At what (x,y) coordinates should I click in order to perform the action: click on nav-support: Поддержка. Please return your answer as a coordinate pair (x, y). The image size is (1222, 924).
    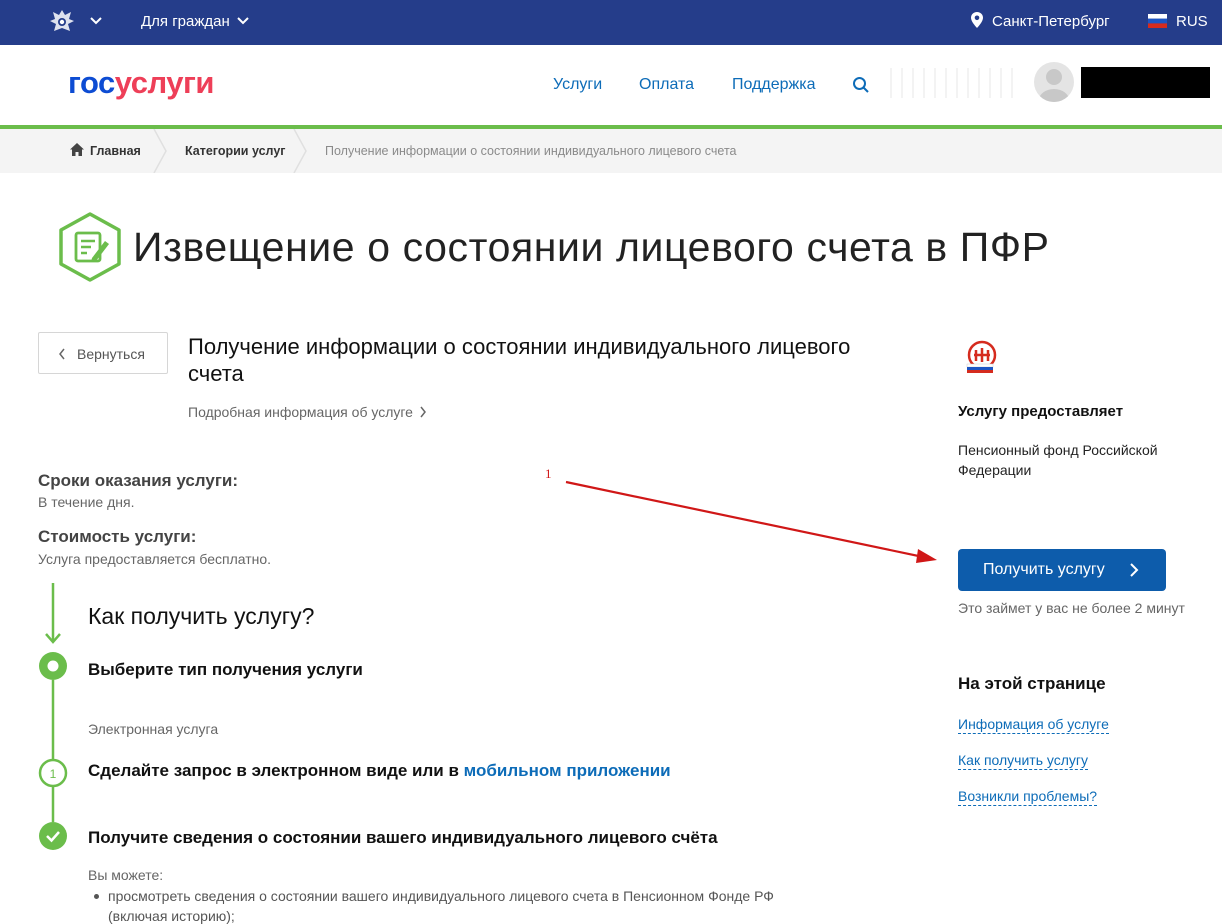
    Looking at the image, I should click on (773, 85).